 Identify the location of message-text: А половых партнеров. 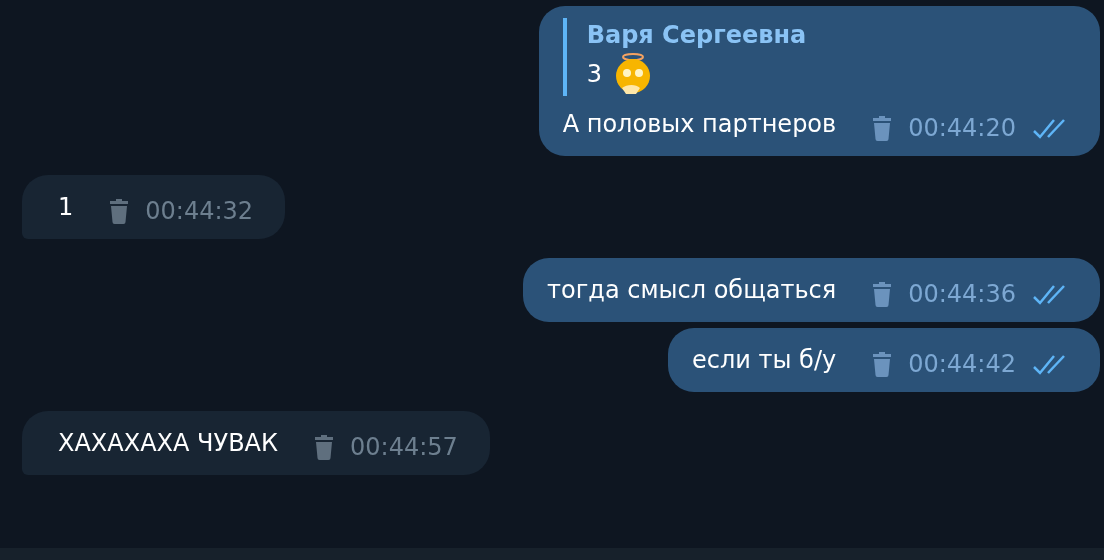
(699, 124).